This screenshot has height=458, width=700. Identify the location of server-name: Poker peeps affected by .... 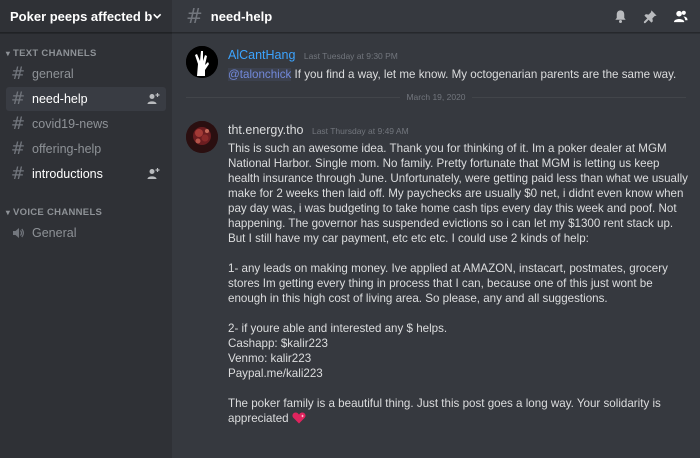
(81, 16).